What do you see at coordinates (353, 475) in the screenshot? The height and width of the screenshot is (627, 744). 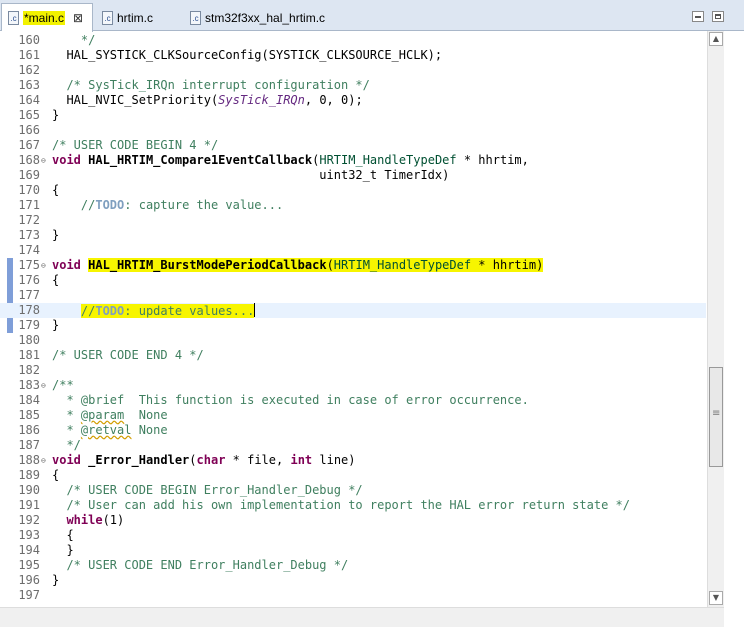 I see `code-line: 189 {` at bounding box center [353, 475].